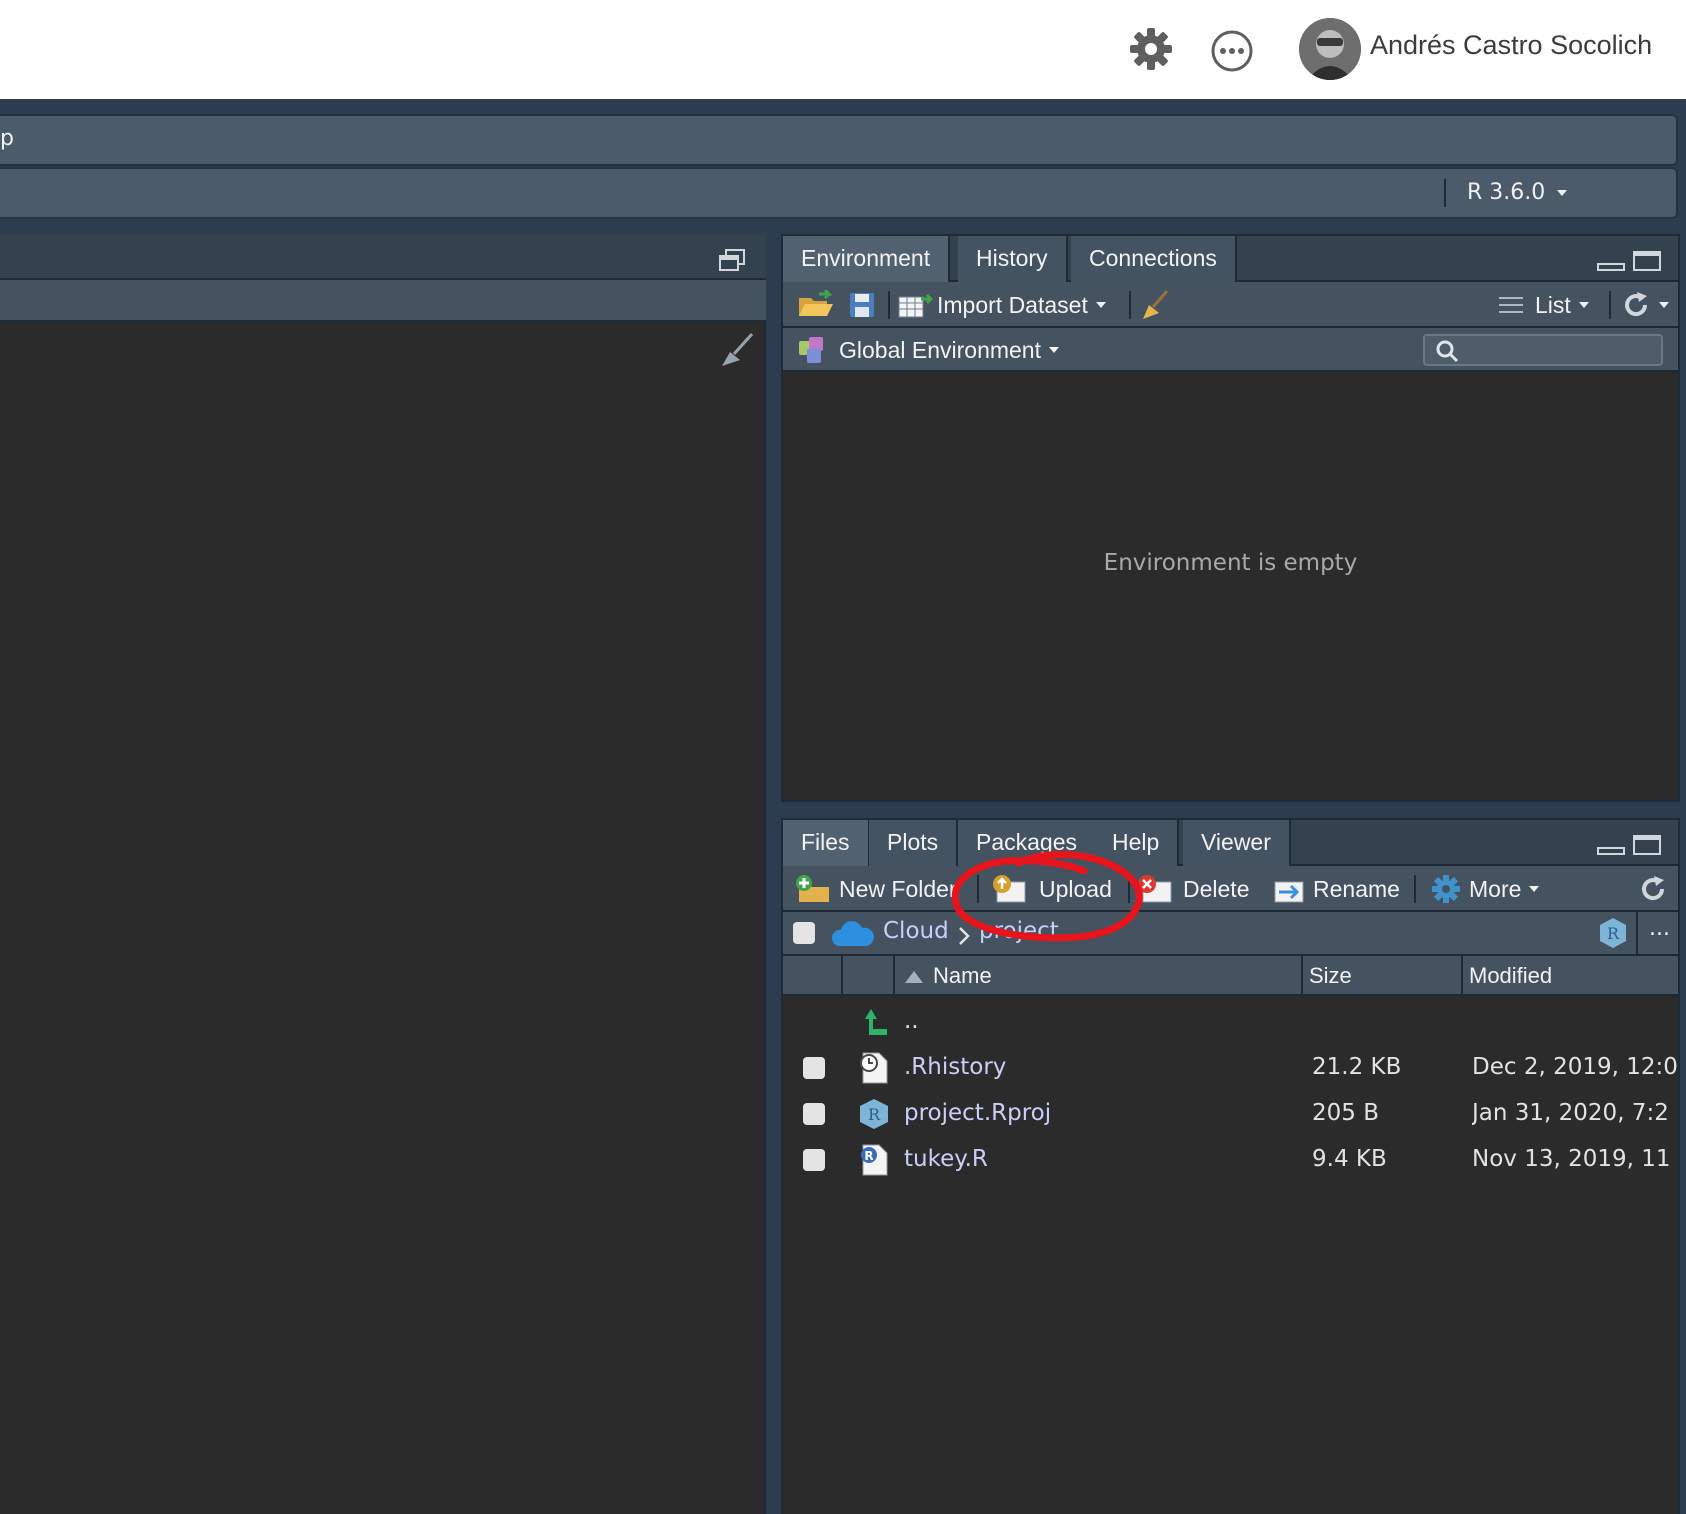  I want to click on list-icon, so click(1511, 305).